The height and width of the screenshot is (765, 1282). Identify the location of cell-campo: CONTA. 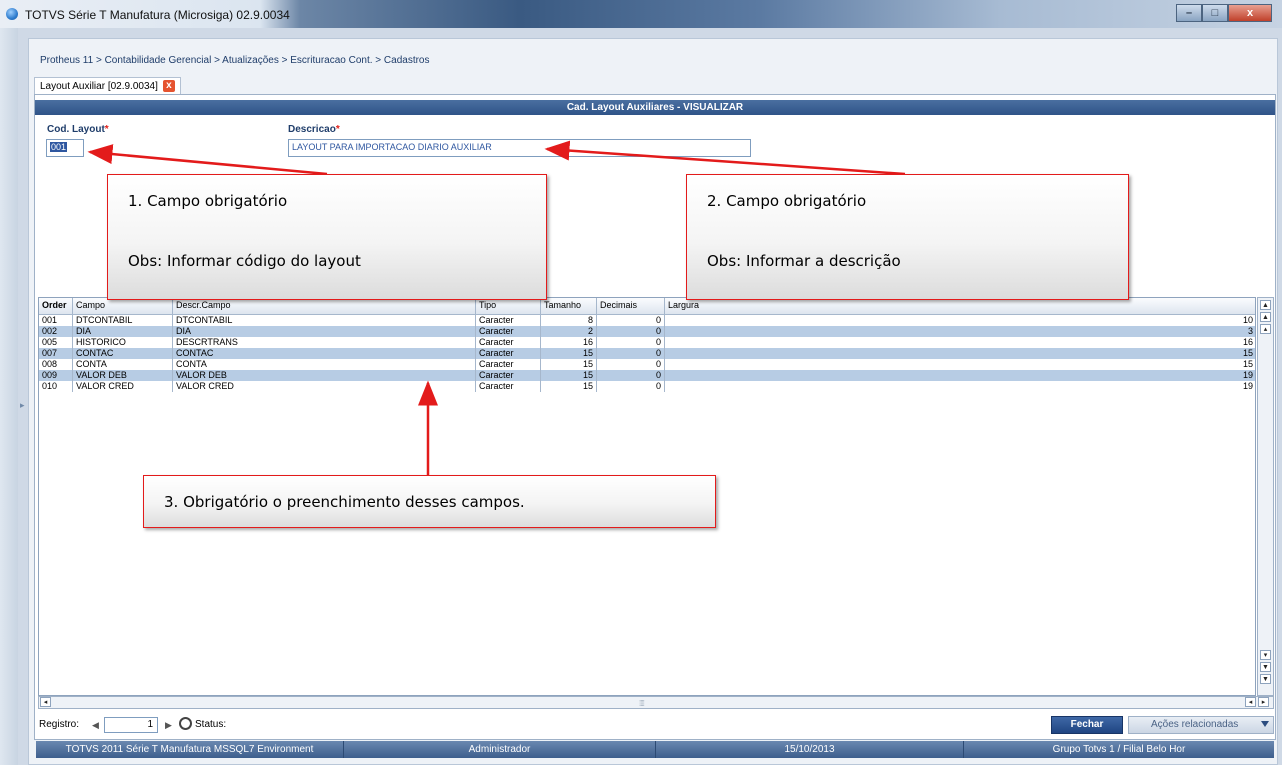
(123, 364).